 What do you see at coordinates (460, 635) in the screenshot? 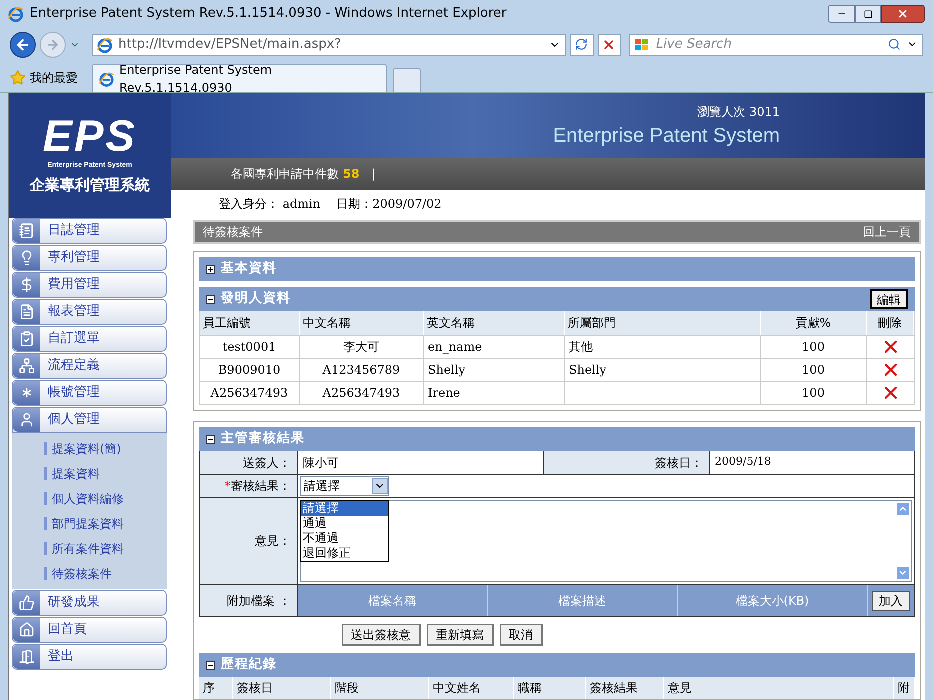
I see `action-button: 重新填寫` at bounding box center [460, 635].